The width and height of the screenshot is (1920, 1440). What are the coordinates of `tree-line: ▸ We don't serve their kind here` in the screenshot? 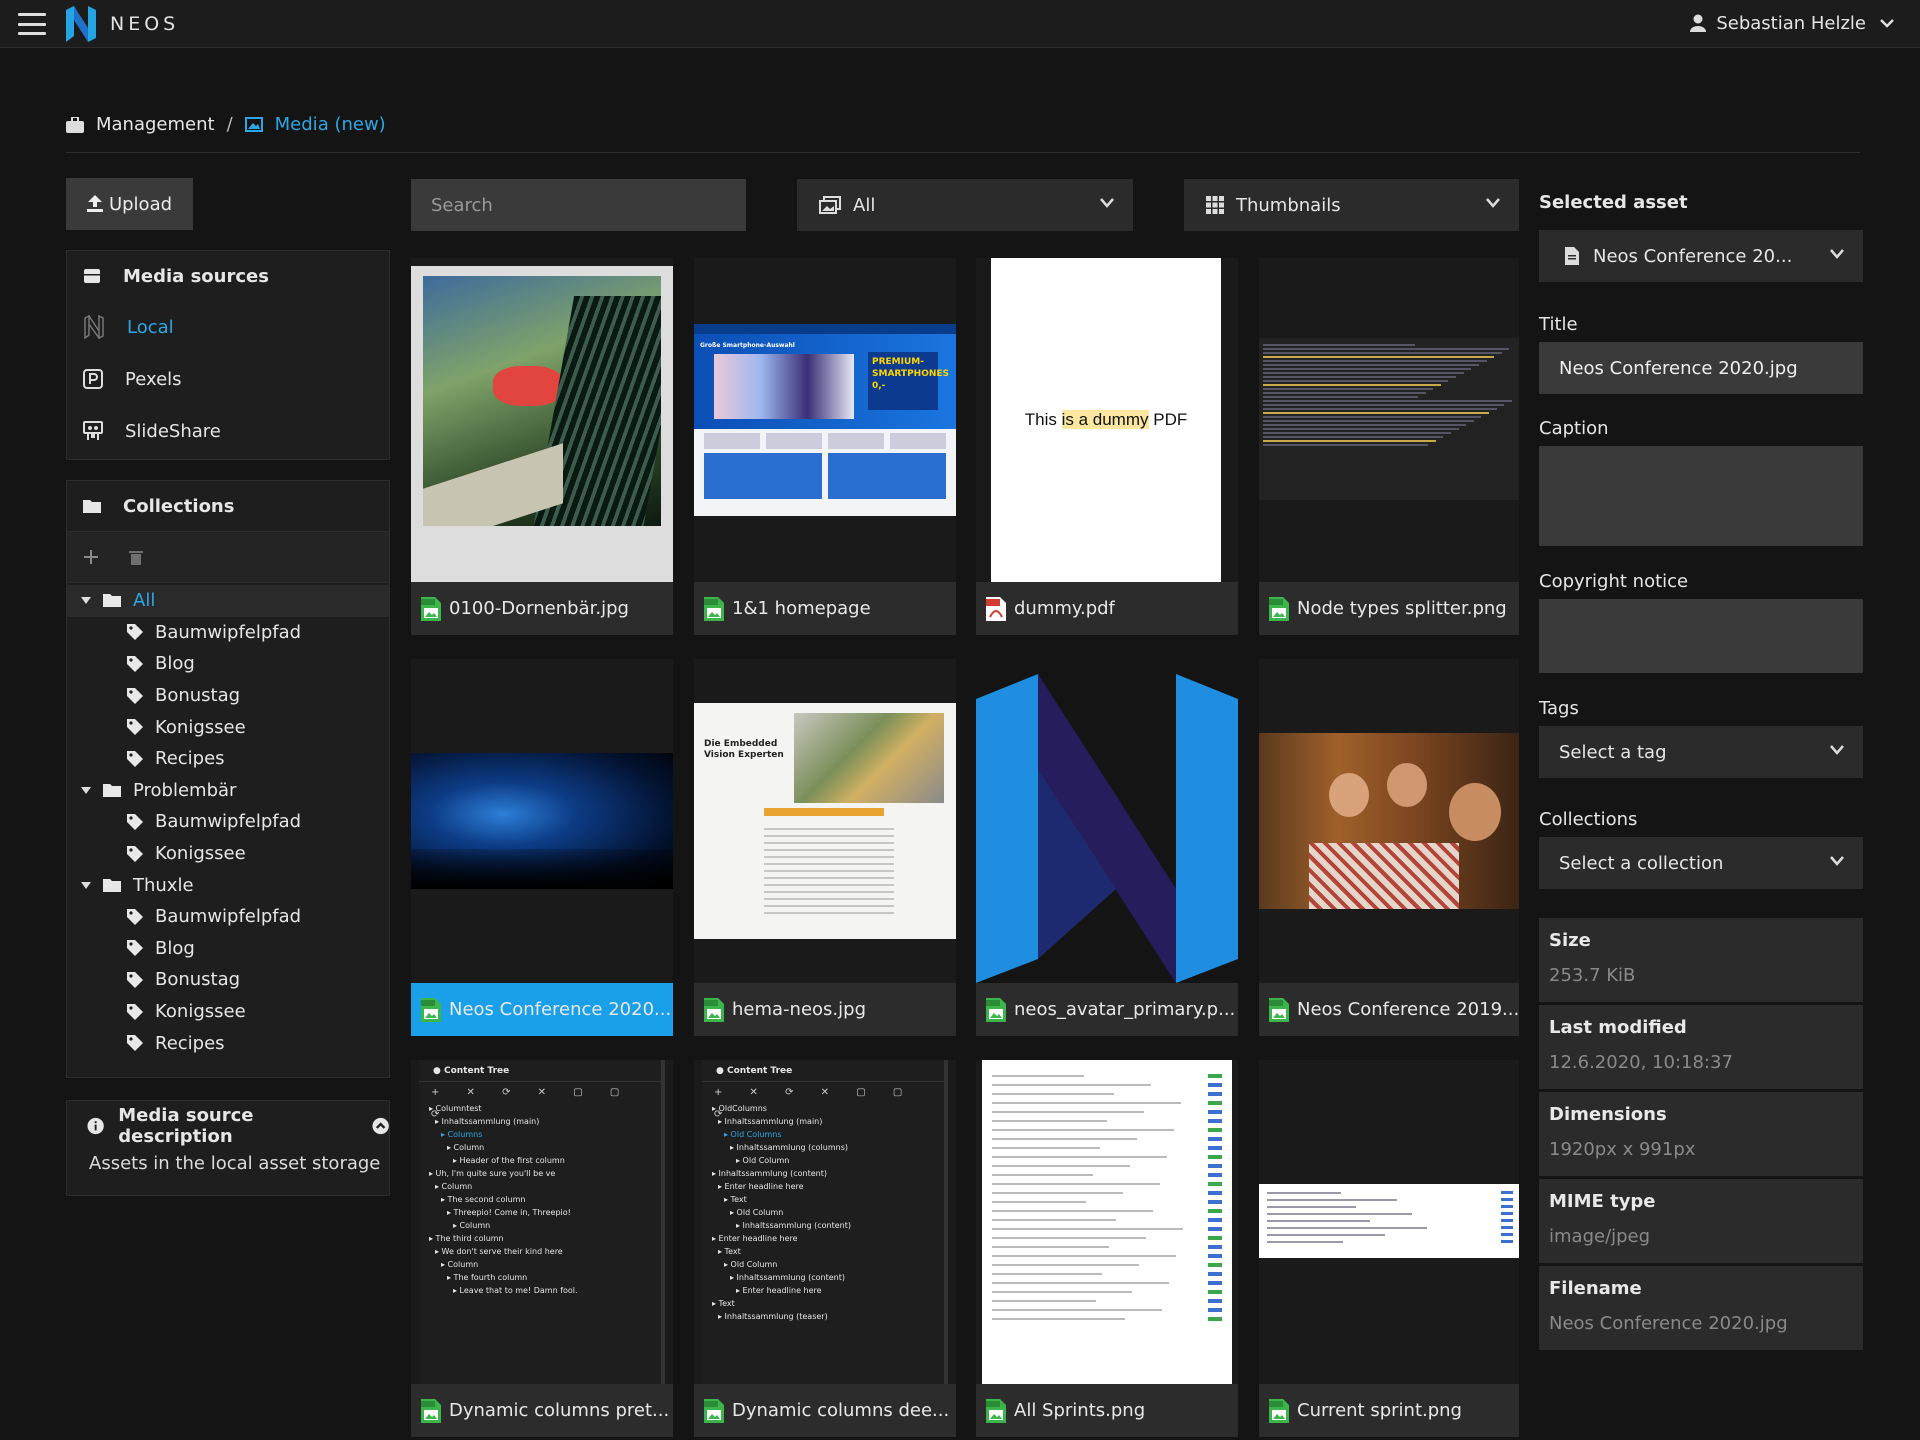 It's located at (499, 1251).